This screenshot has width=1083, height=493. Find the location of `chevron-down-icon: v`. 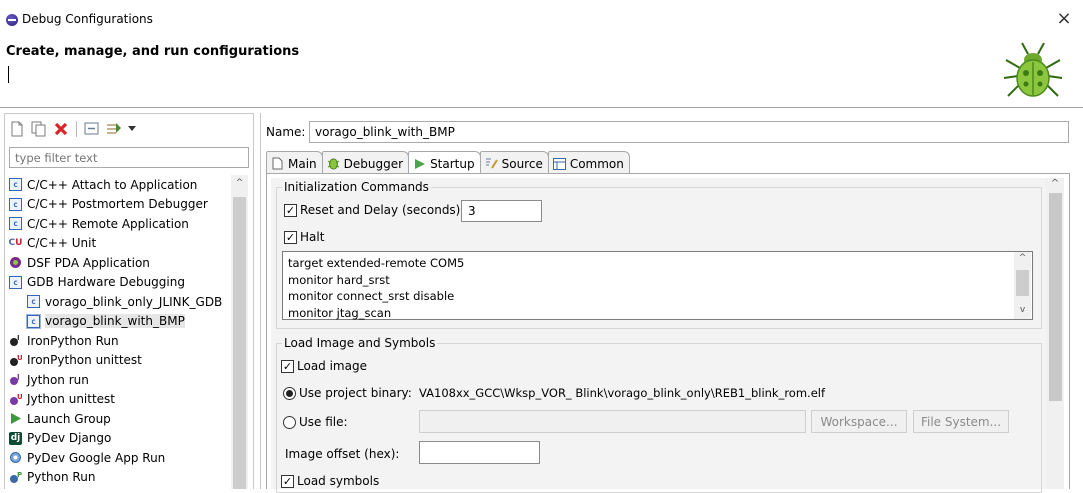

chevron-down-icon: v is located at coordinates (1022, 310).